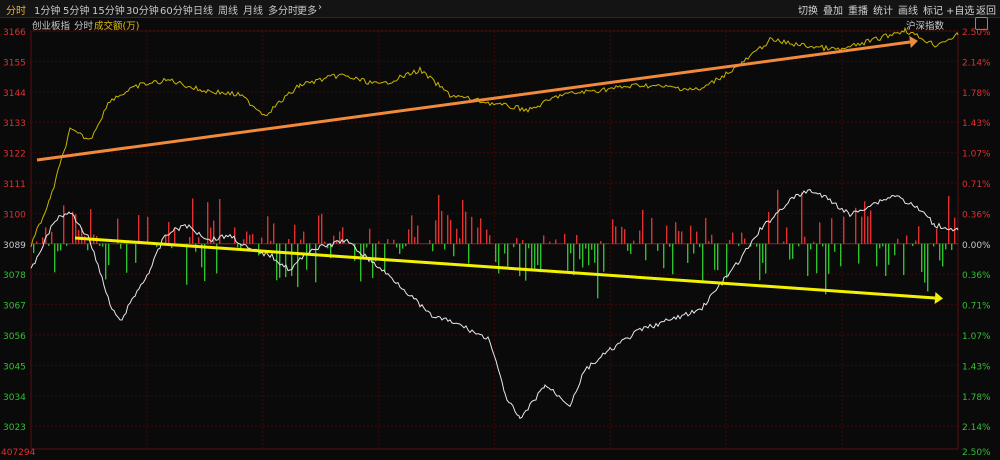  What do you see at coordinates (14, 124) in the screenshot?
I see `left-tick-label: 3133` at bounding box center [14, 124].